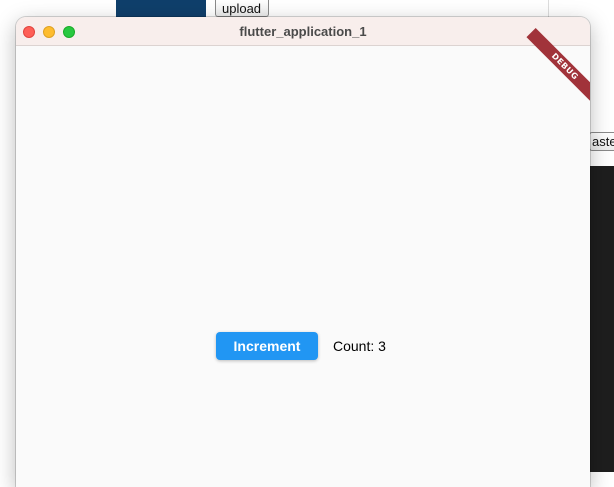  I want to click on background-dark-editor, so click(602, 319).